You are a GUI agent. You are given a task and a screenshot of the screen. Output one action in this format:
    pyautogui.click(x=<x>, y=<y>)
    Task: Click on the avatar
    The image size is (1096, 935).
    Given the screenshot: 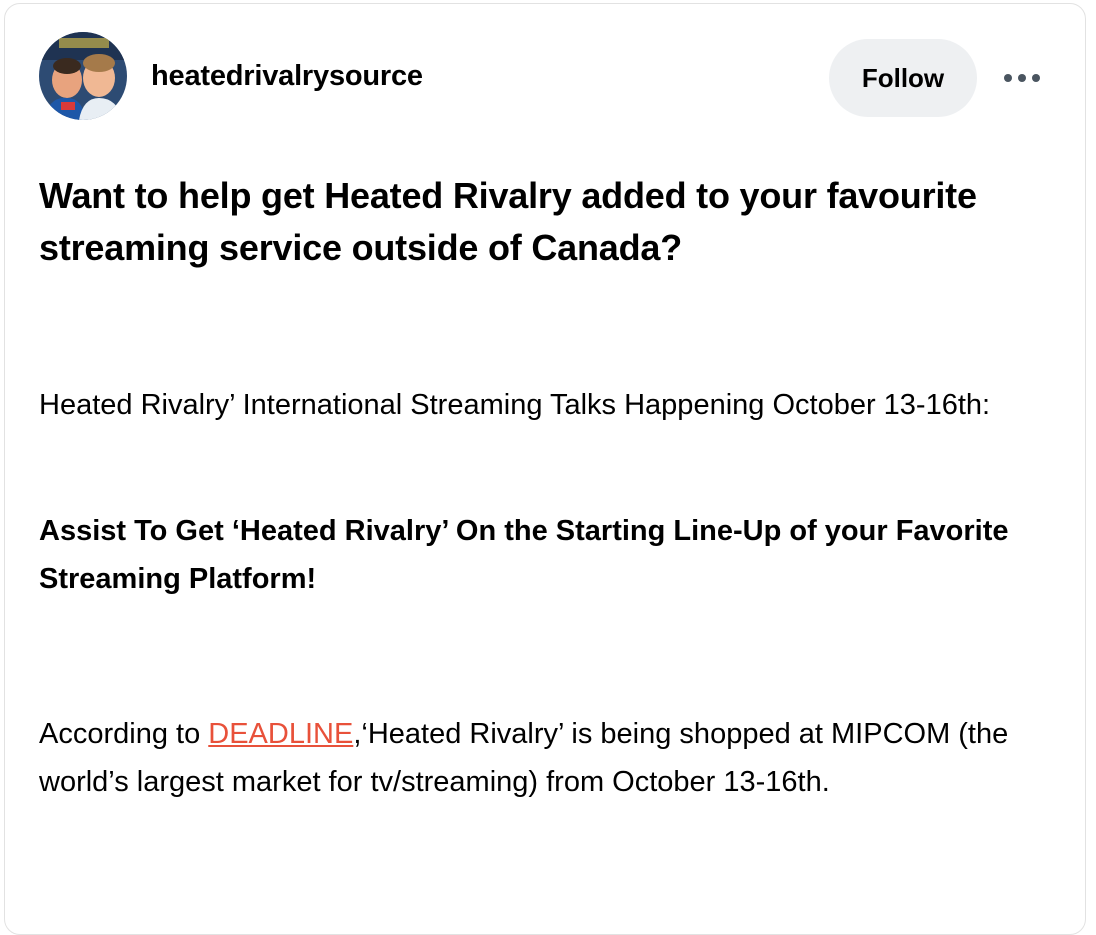 What is the action you would take?
    pyautogui.click(x=83, y=76)
    